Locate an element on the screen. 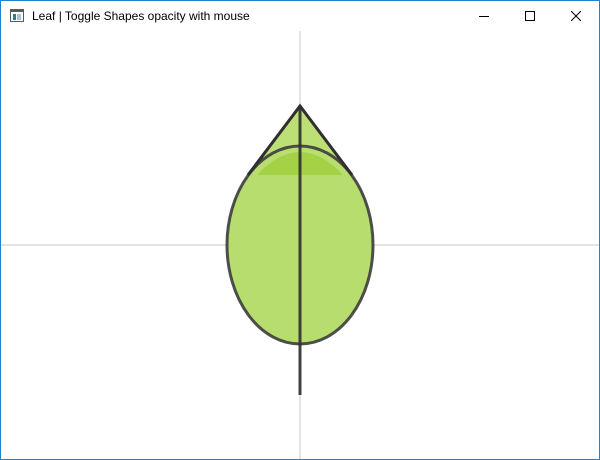 The height and width of the screenshot is (460, 600). minimize-button is located at coordinates (484, 16).